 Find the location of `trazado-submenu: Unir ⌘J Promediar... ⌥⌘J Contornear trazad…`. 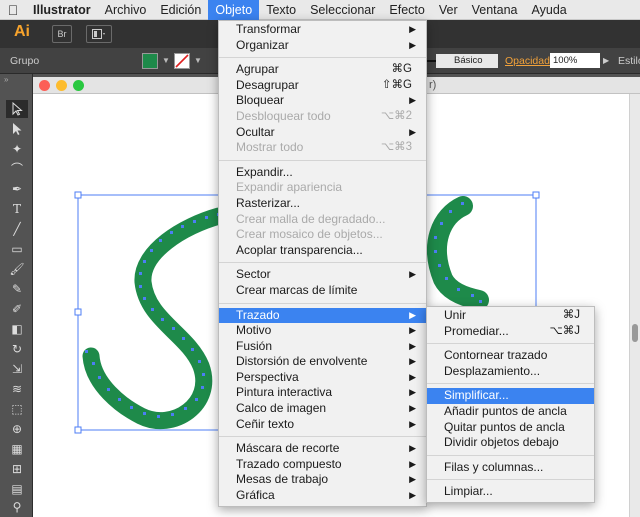

trazado-submenu: Unir ⌘J Promediar... ⌥⌘J Contornear trazad… is located at coordinates (510, 404).